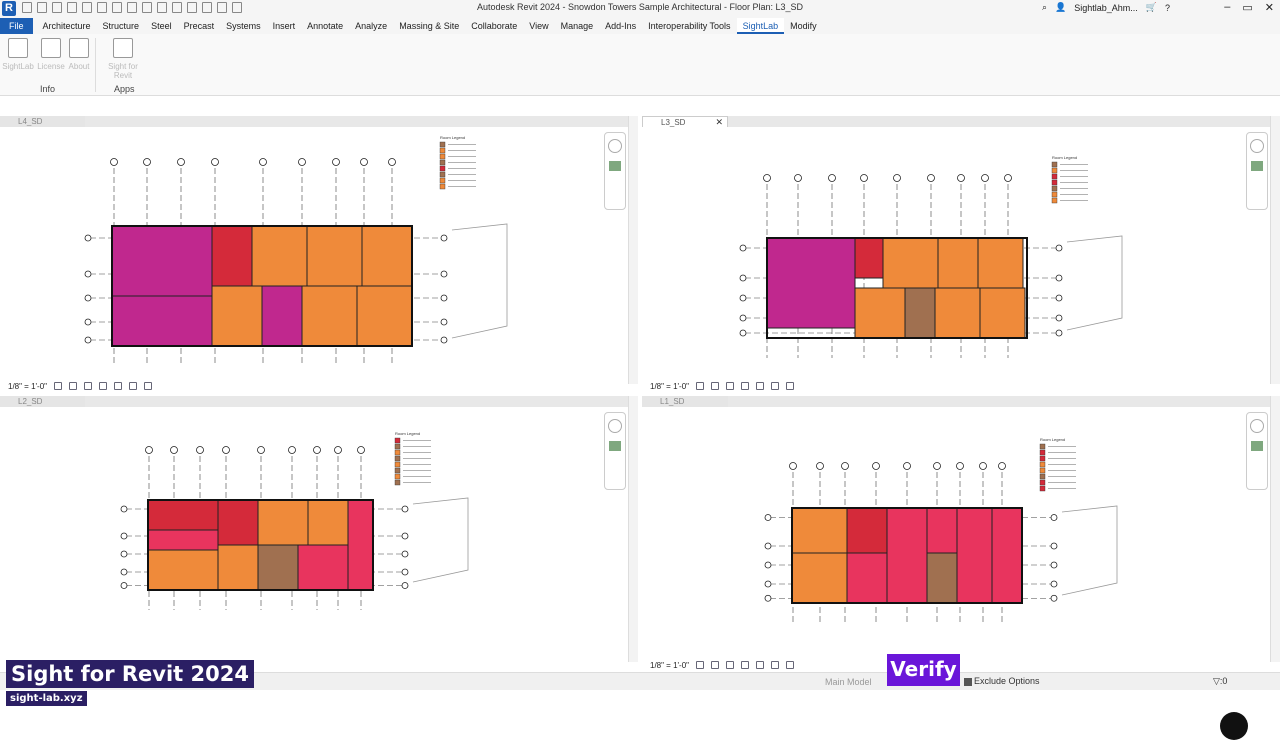 This screenshot has width=1280, height=740. I want to click on cart-icon: 🛒, so click(1151, 7).